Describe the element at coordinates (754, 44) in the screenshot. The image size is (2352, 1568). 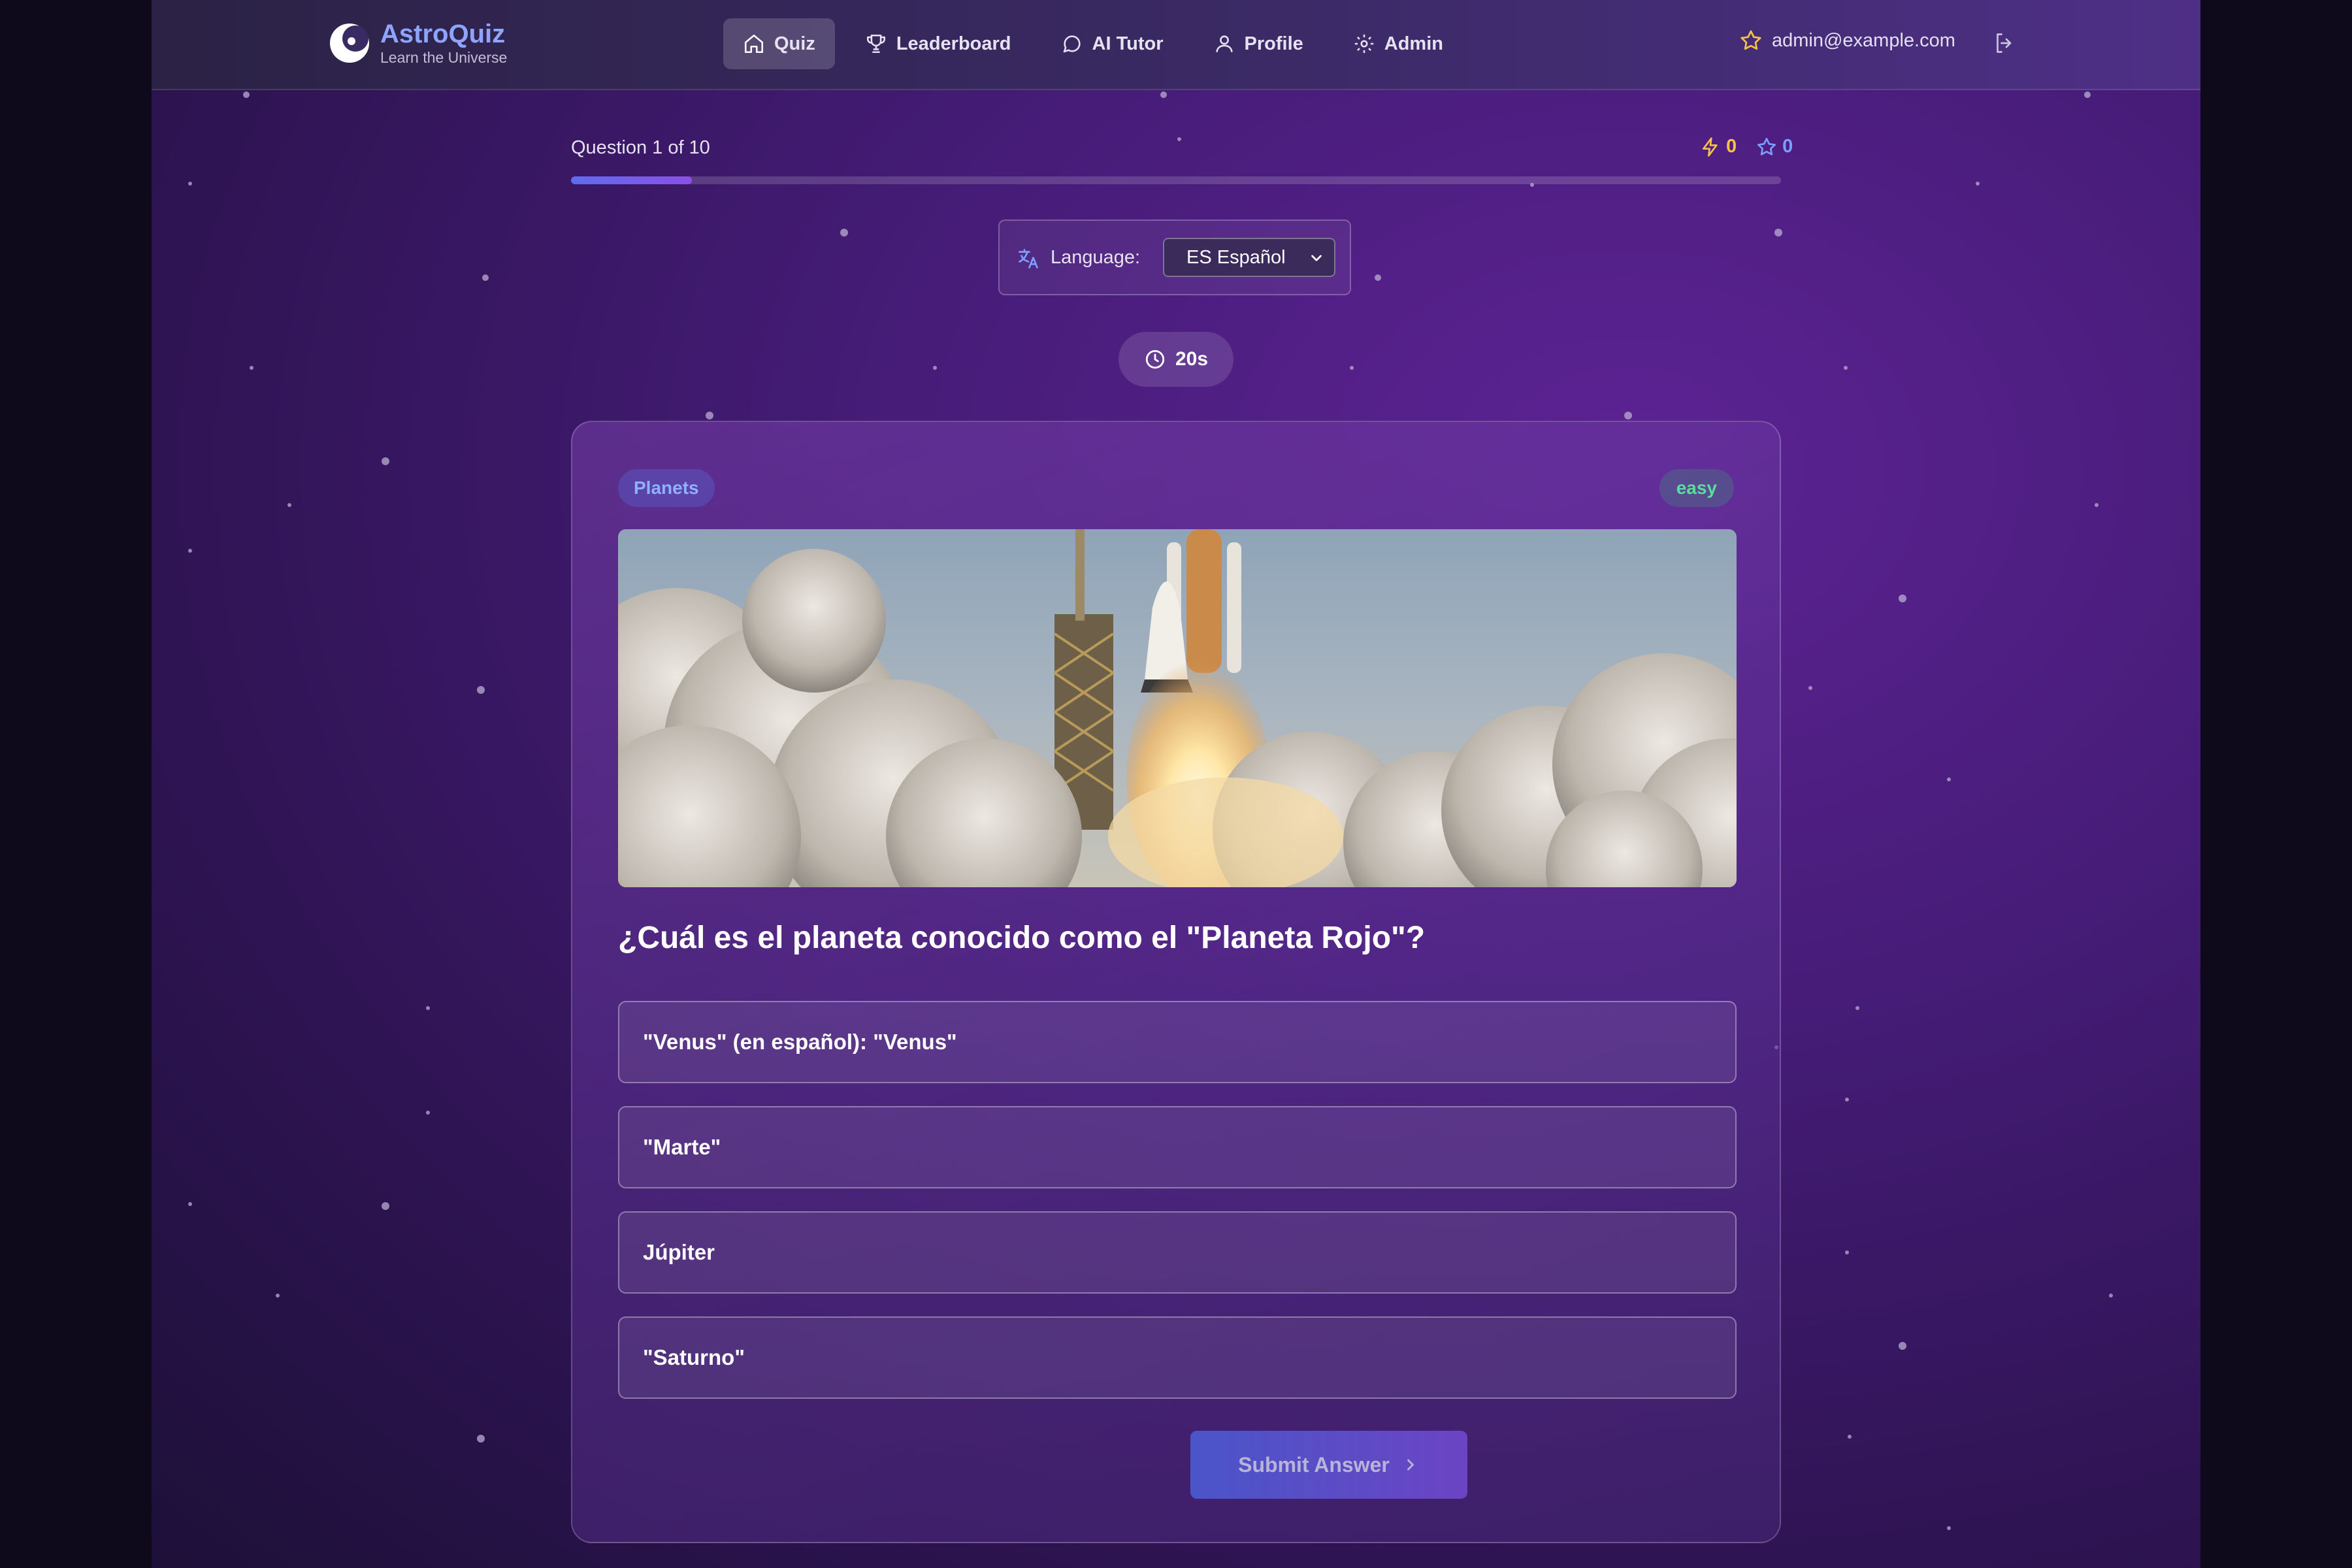
I see `home-icon` at that location.